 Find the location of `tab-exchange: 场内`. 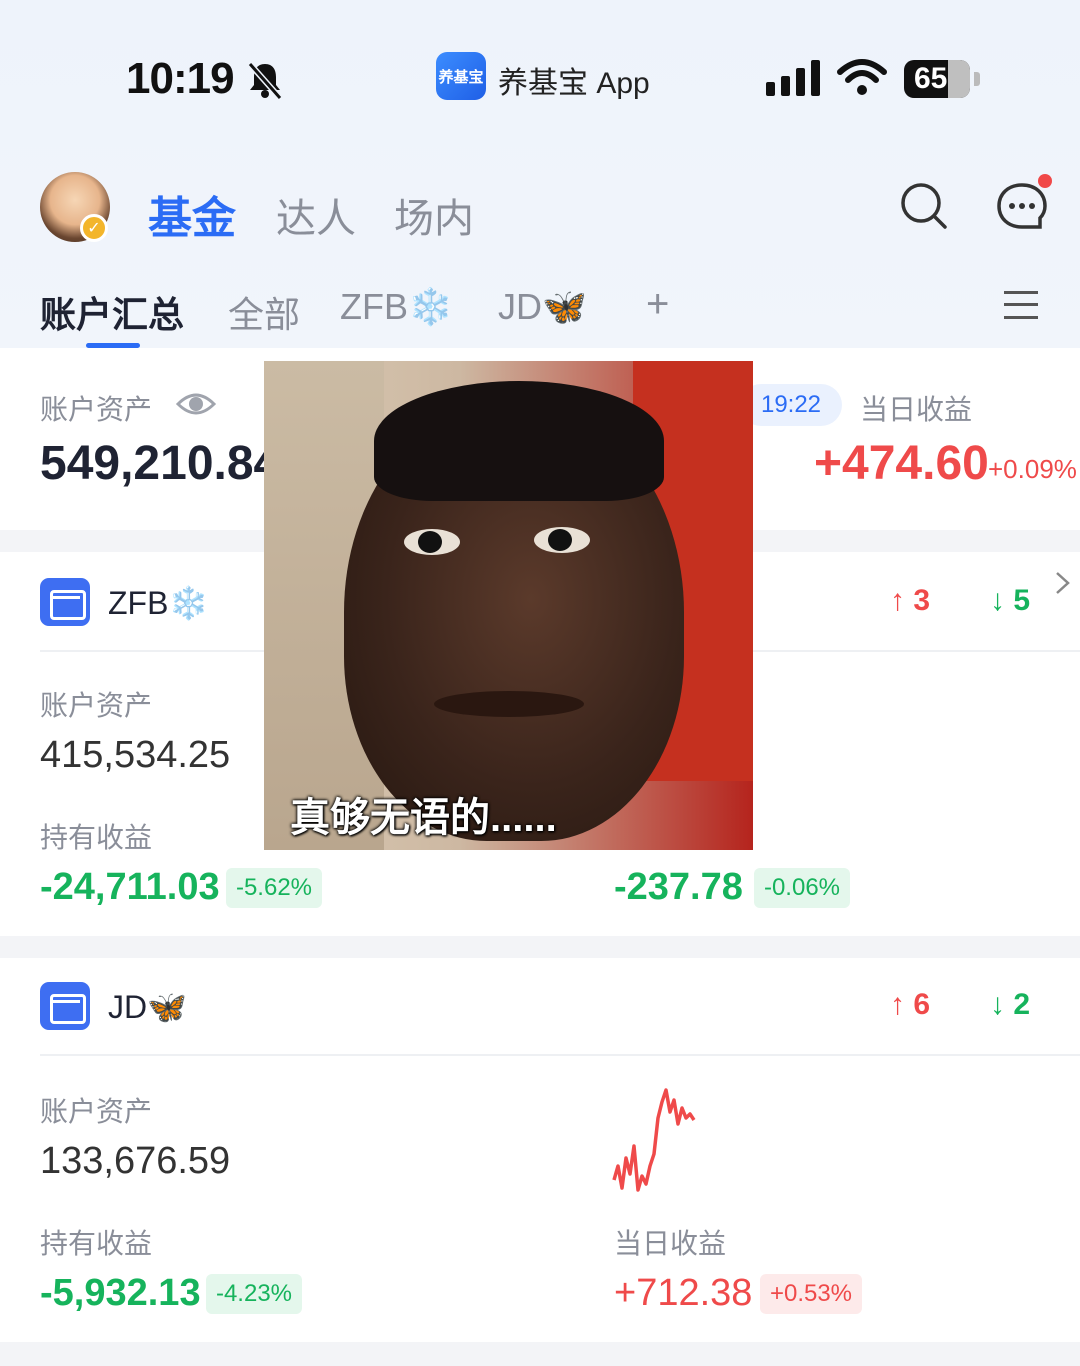

tab-exchange: 场内 is located at coordinates (434, 215).